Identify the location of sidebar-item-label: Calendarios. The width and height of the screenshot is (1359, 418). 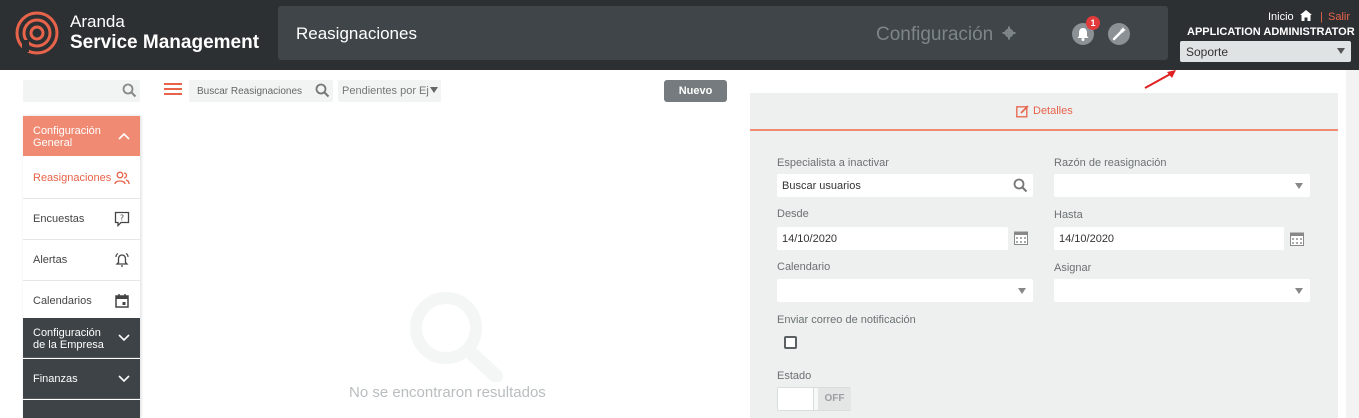
(62, 301).